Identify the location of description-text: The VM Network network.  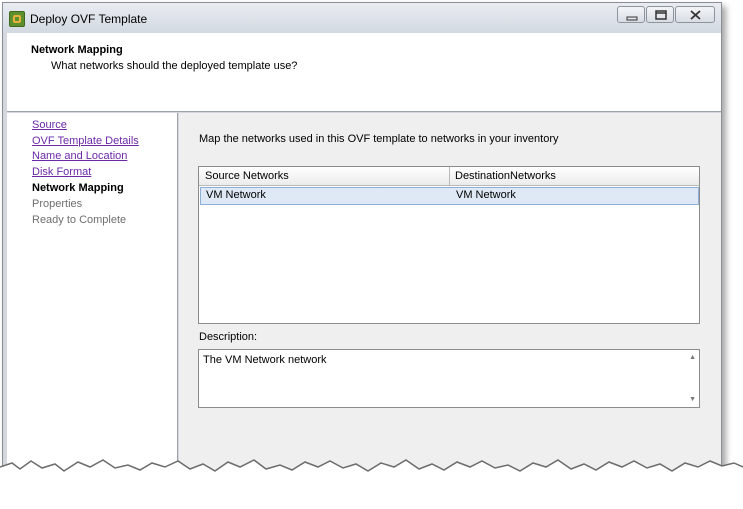
(265, 360).